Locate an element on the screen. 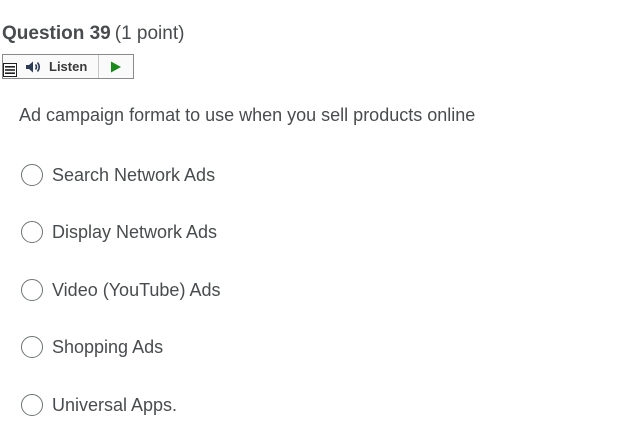  listen-toolbar: Listen is located at coordinates (68, 66).